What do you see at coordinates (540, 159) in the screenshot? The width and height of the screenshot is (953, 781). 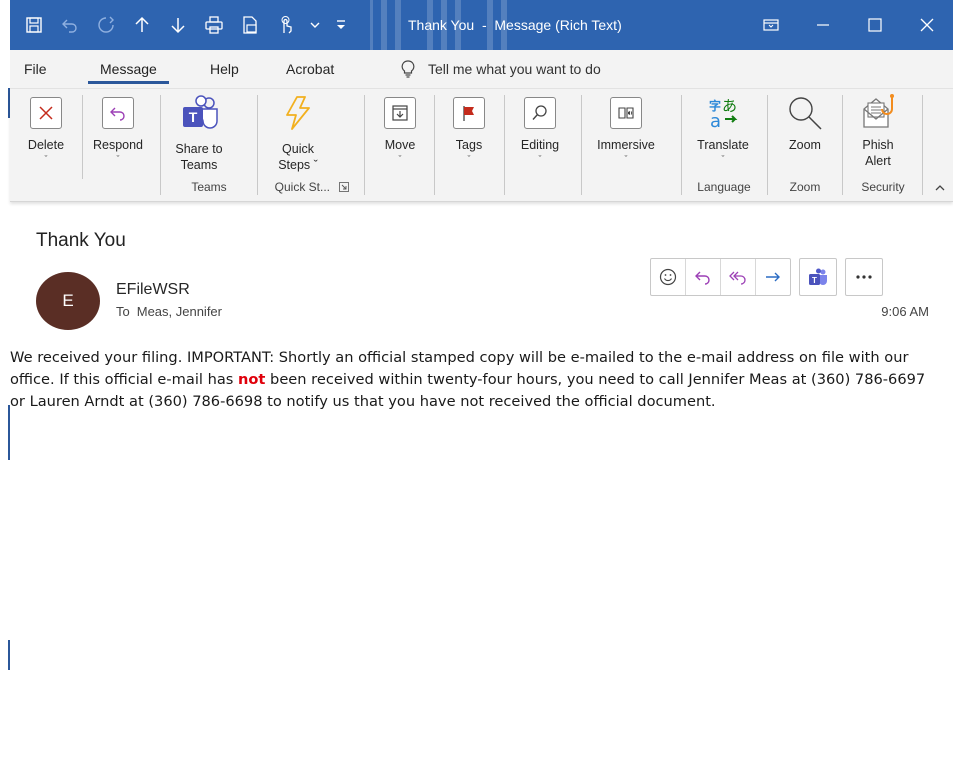 I see `editing-dropdown-caret: ˇ` at bounding box center [540, 159].